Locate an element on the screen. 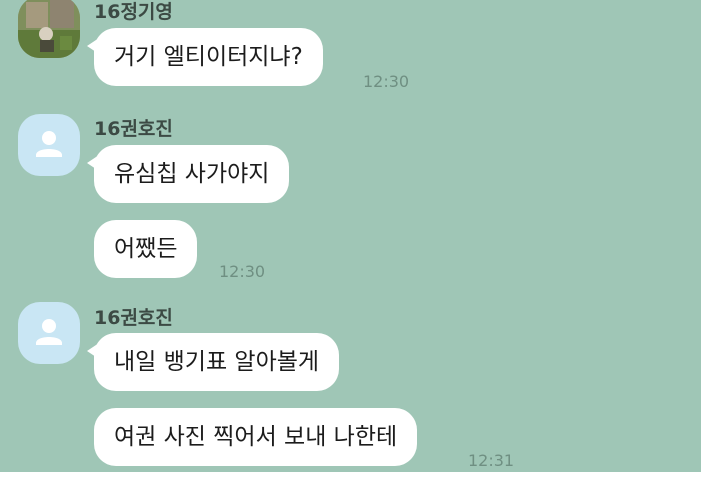 The height and width of the screenshot is (478, 701). sender-avatar-photo is located at coordinates (49, 29).